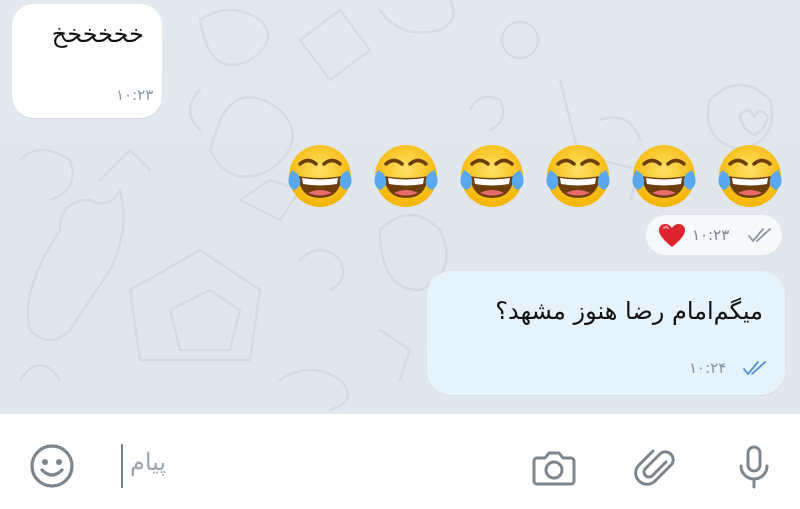  I want to click on outgoing-message-bubble: میگم‌امام رضا هنوز مشهد؟ ۱۰:۲۴, so click(606, 333).